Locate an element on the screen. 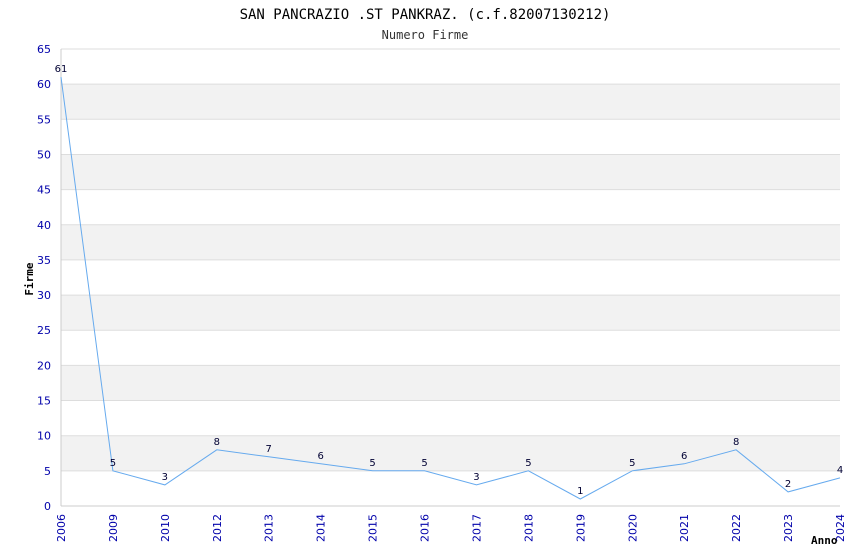 This screenshot has width=850, height=550. x-tick-label: 2009 is located at coordinates (113, 528).